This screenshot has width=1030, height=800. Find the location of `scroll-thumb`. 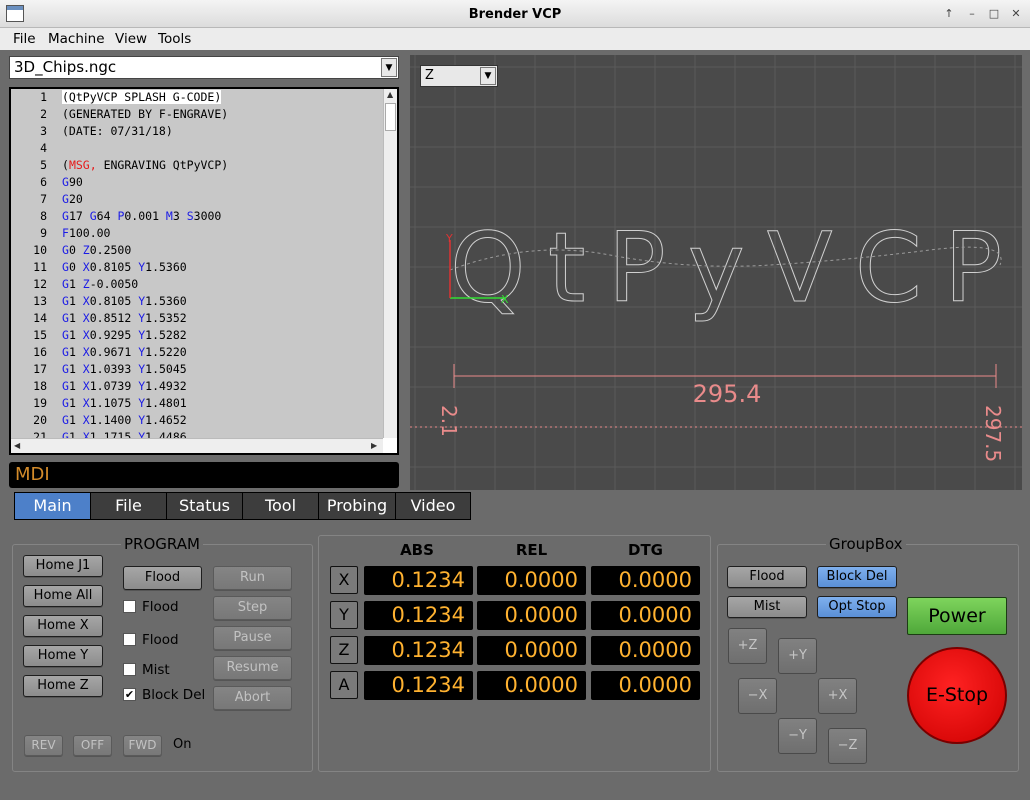

scroll-thumb is located at coordinates (390, 117).